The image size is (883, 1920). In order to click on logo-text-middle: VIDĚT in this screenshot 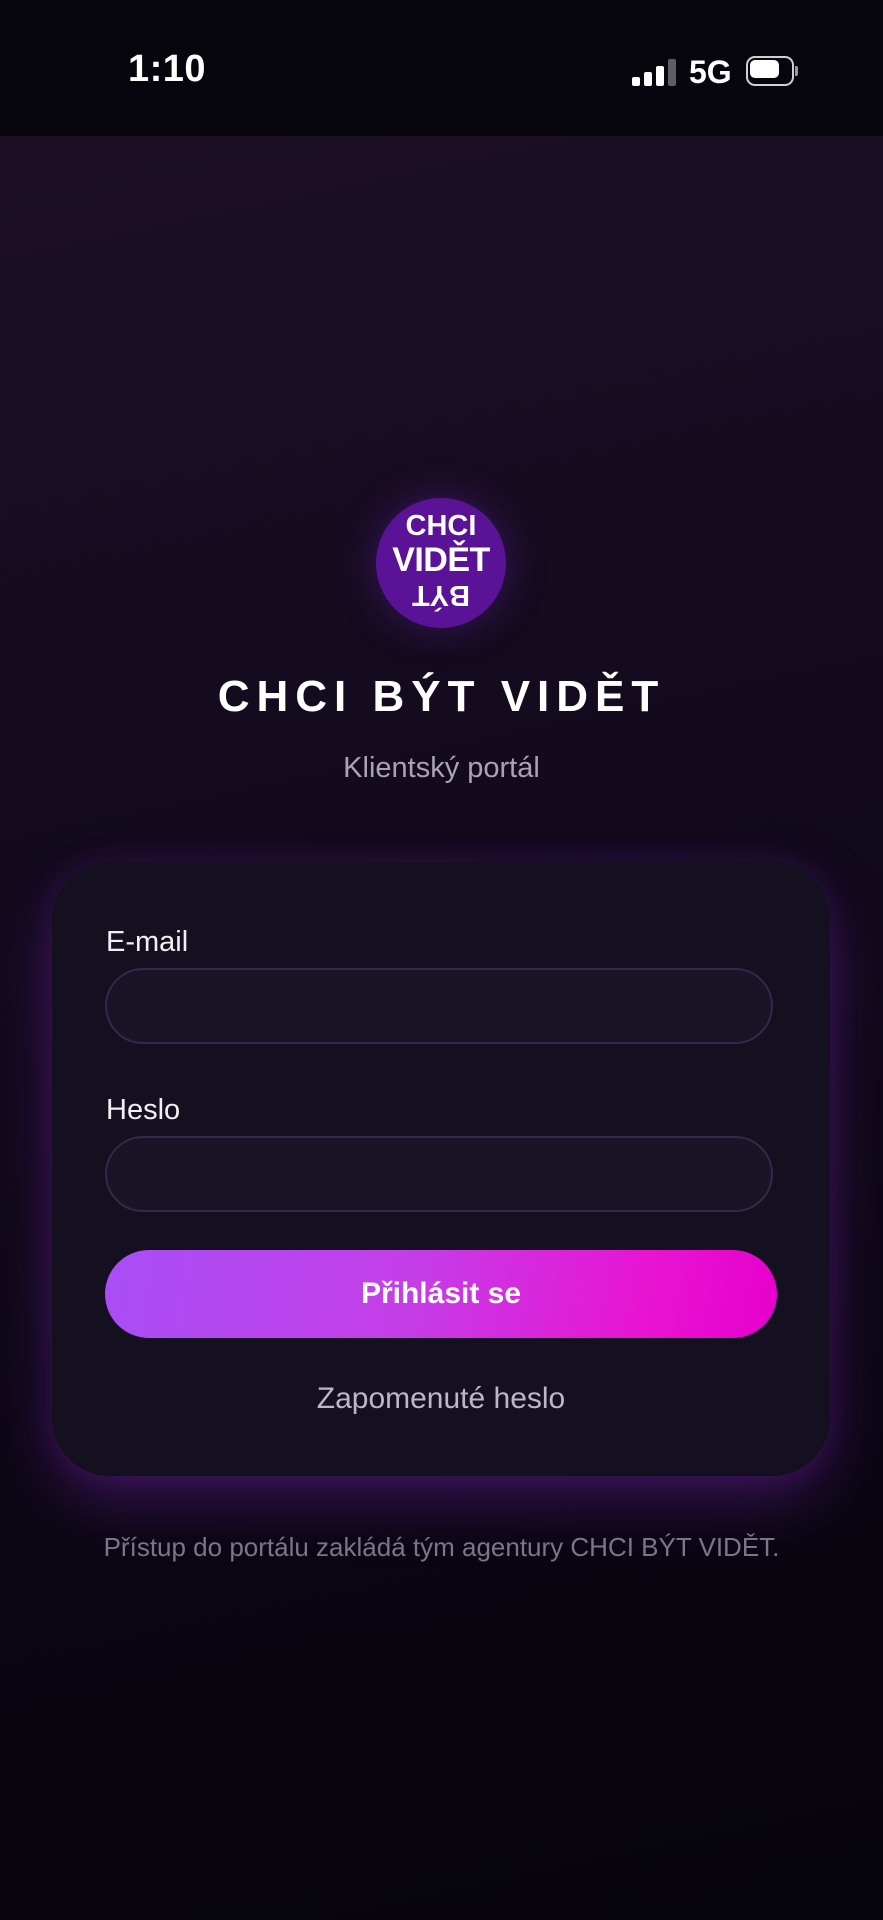, I will do `click(441, 560)`.